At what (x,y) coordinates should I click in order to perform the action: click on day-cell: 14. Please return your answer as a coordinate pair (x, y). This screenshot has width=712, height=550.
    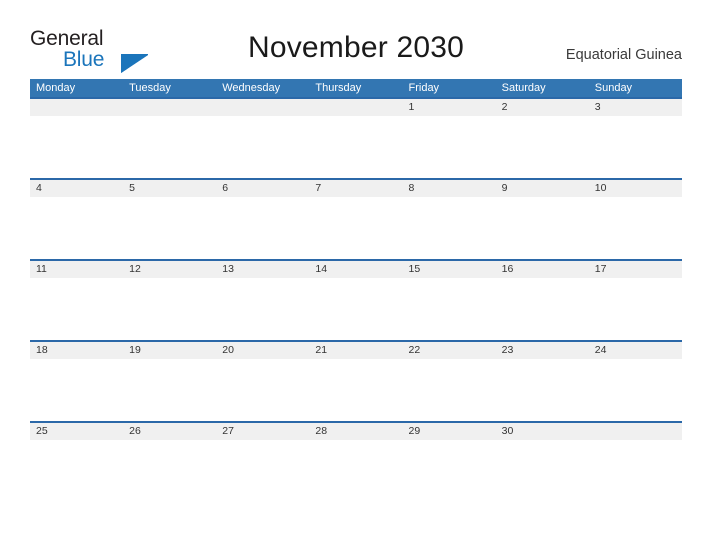
    Looking at the image, I should click on (355, 269).